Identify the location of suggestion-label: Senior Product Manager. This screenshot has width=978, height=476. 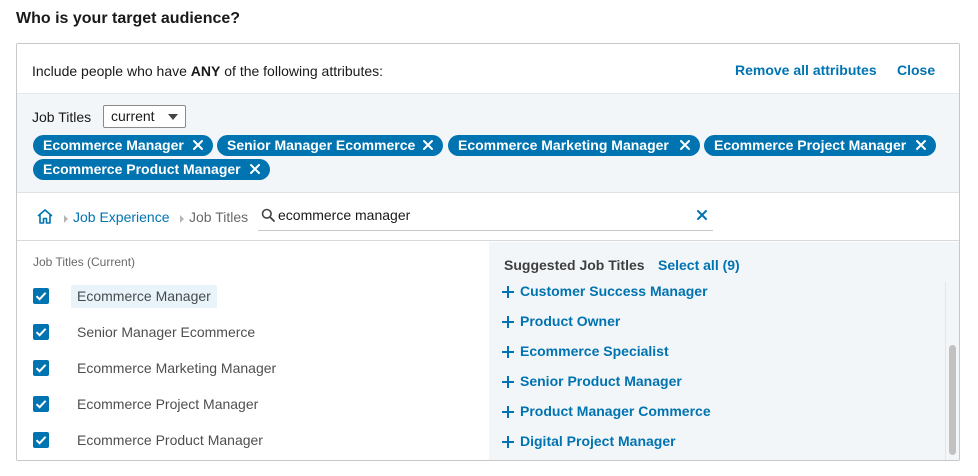
(601, 381).